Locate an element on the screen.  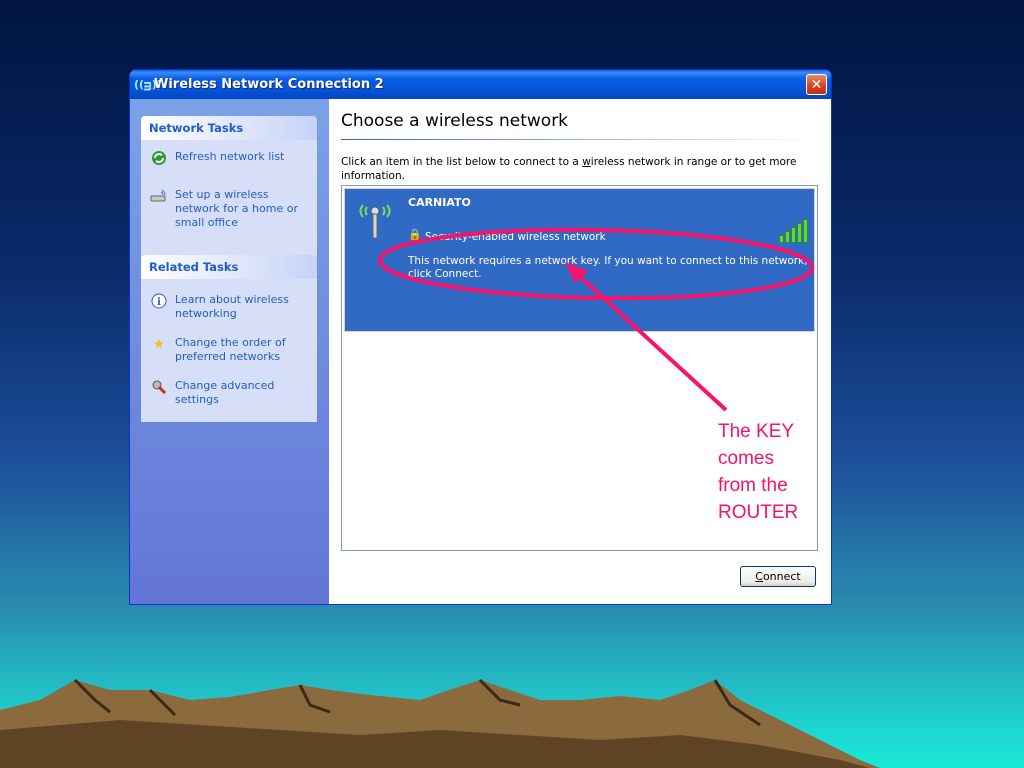
related-tasks-header: Related Tasks is located at coordinates (229, 267).